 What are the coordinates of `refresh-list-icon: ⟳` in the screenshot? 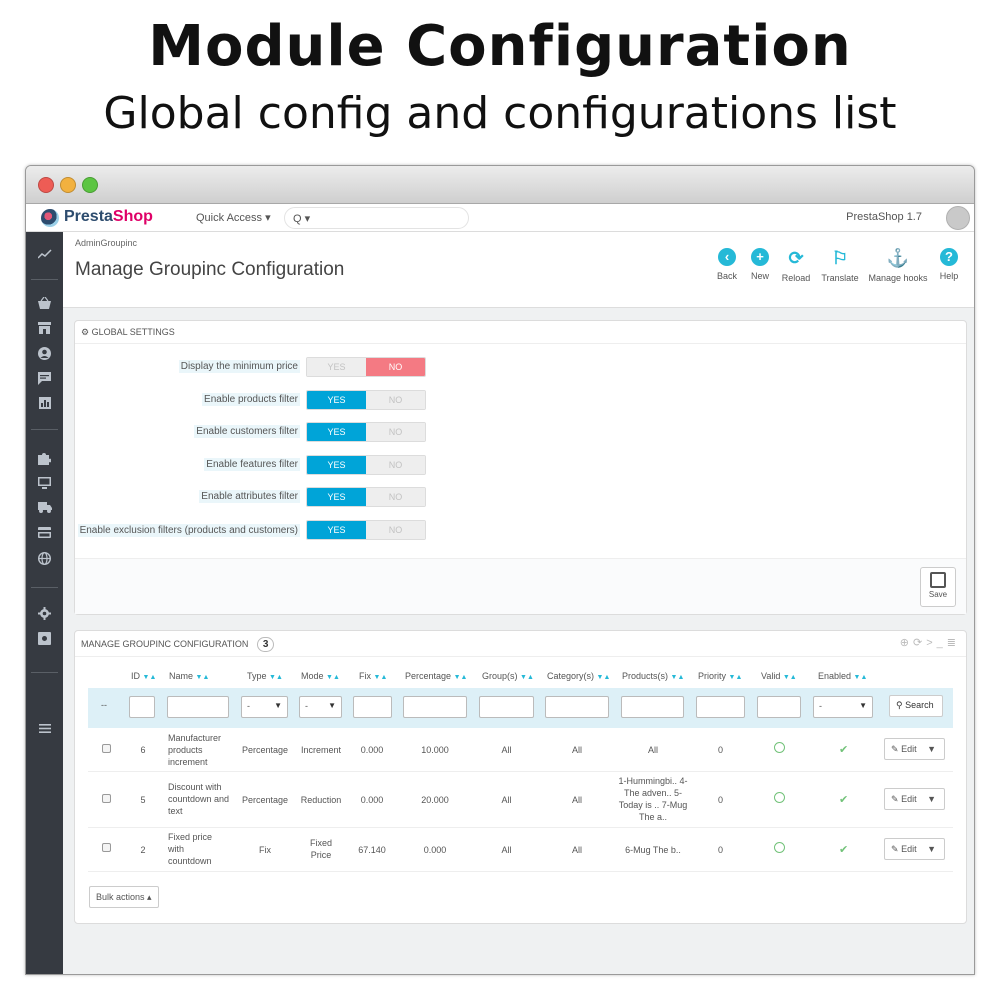 It's located at (919, 643).